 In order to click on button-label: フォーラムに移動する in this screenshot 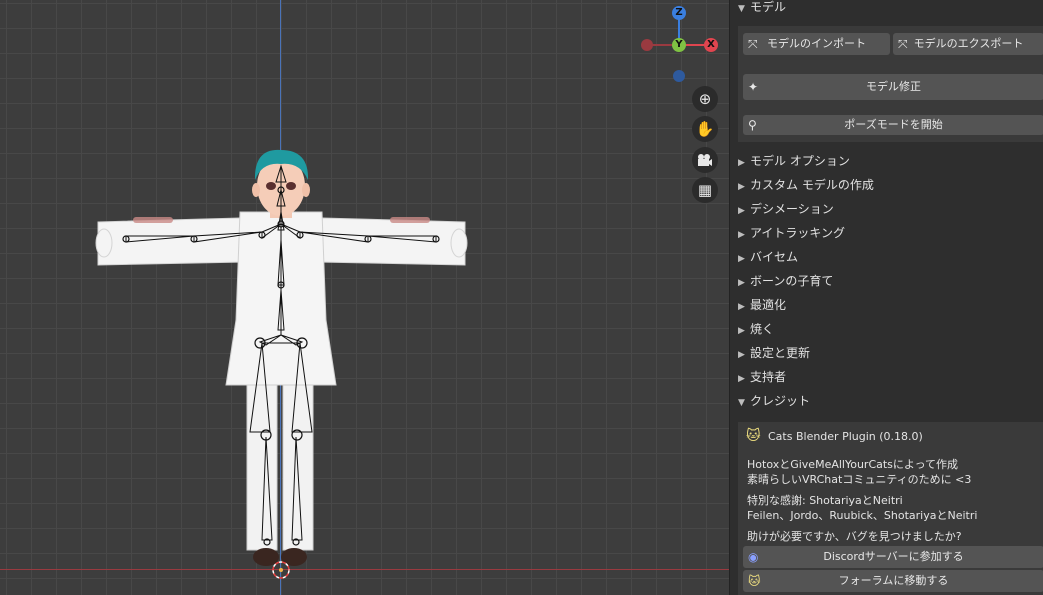, I will do `click(893, 580)`.